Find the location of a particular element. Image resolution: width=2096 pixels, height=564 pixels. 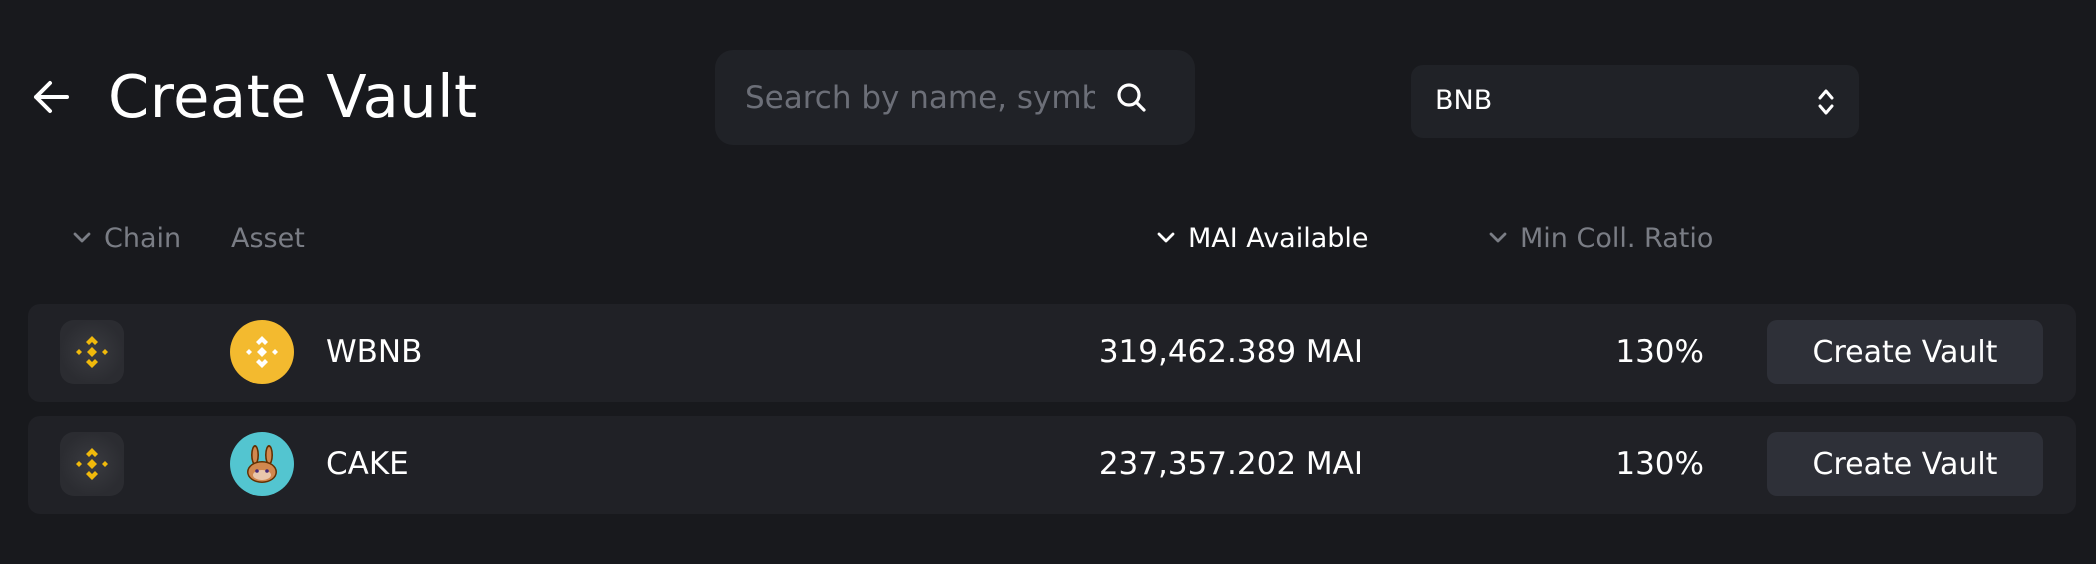

search-input is located at coordinates (920, 98).